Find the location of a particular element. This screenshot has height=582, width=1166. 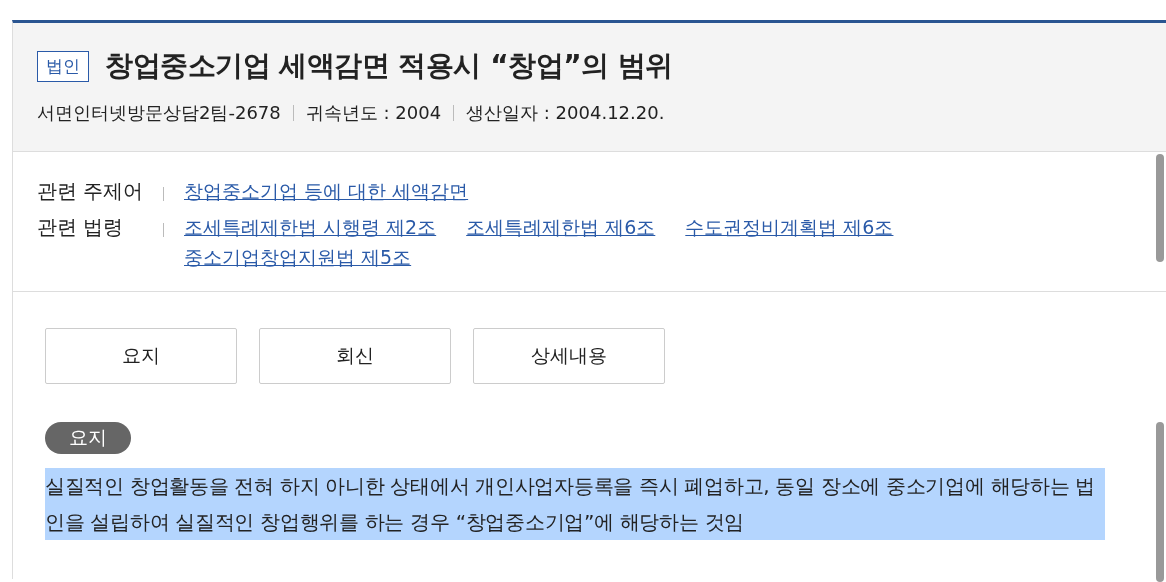

meta-text: 생산일자 : 2004.12.20. is located at coordinates (565, 113).